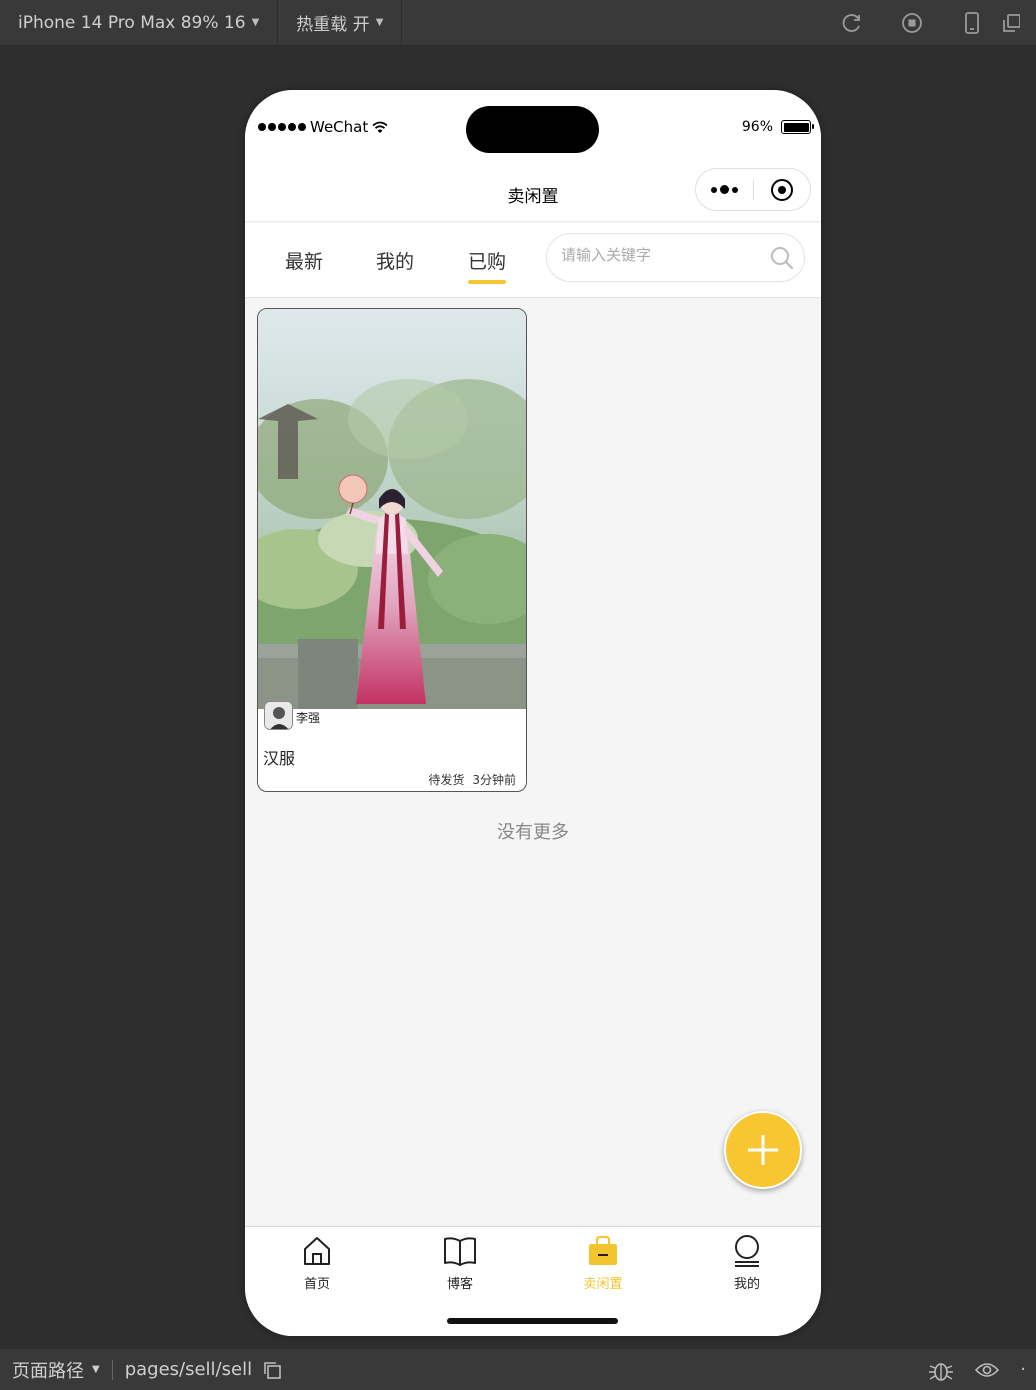 This screenshot has width=1036, height=1390. I want to click on tab-latest: 最新, so click(304, 260).